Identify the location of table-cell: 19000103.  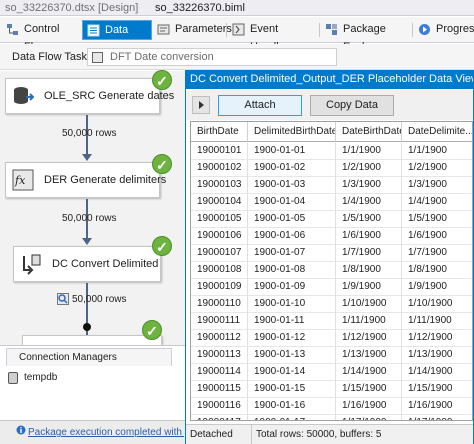
(219, 185).